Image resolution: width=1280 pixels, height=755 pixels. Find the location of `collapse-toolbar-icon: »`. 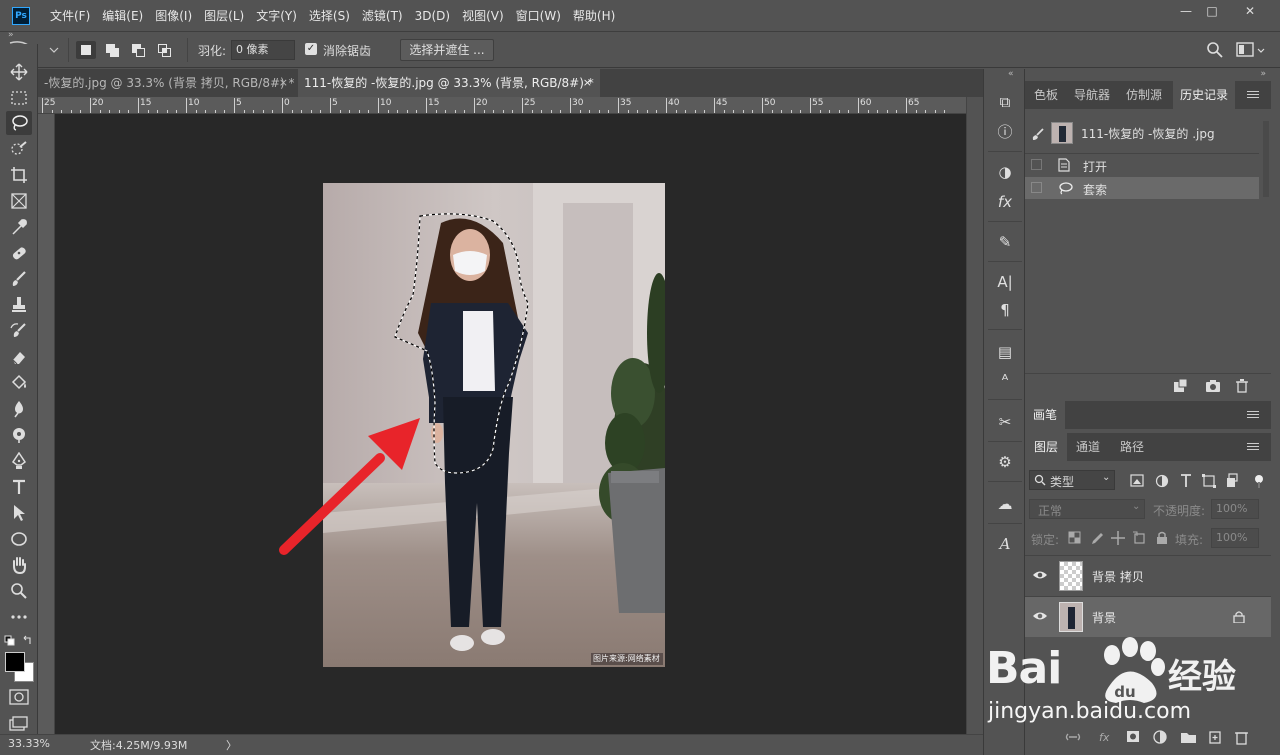

collapse-toolbar-icon: » is located at coordinates (11, 35).